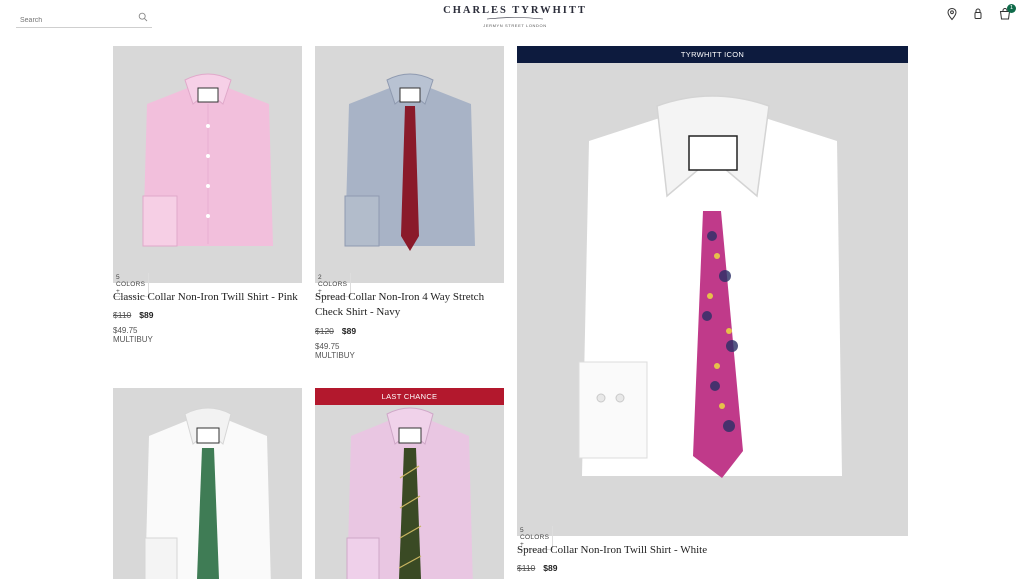 This screenshot has height=579, width=1030. Describe the element at coordinates (409, 396) in the screenshot. I see `promo-banner: LAST CHANCE` at that location.